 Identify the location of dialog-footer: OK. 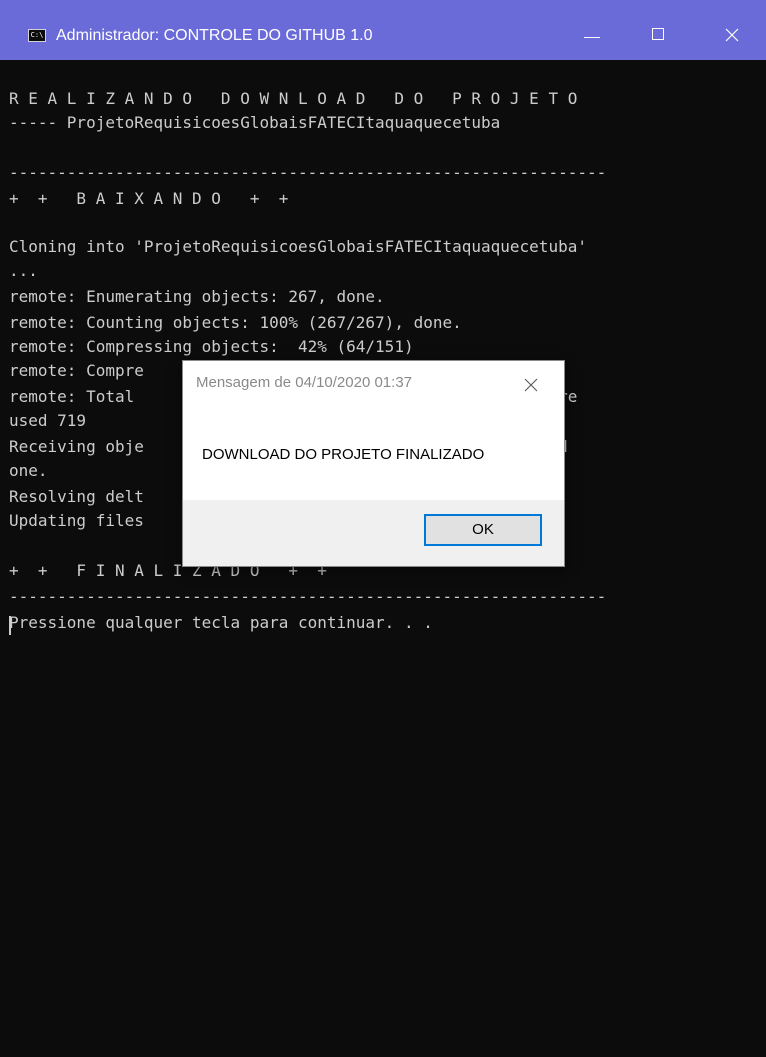
(373, 533).